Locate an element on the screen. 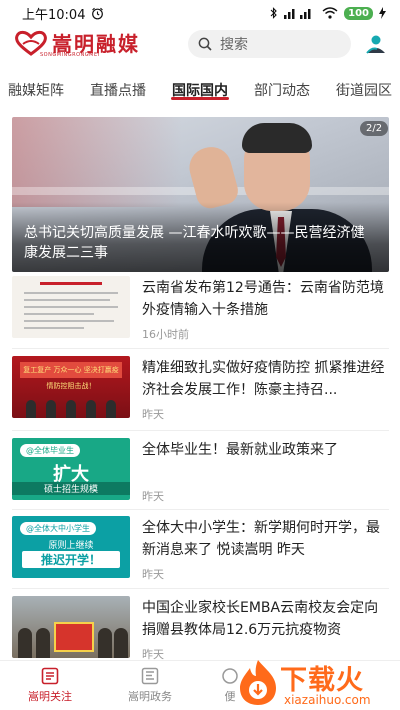 The image size is (400, 710). bluetooth-icon is located at coordinates (273, 13).